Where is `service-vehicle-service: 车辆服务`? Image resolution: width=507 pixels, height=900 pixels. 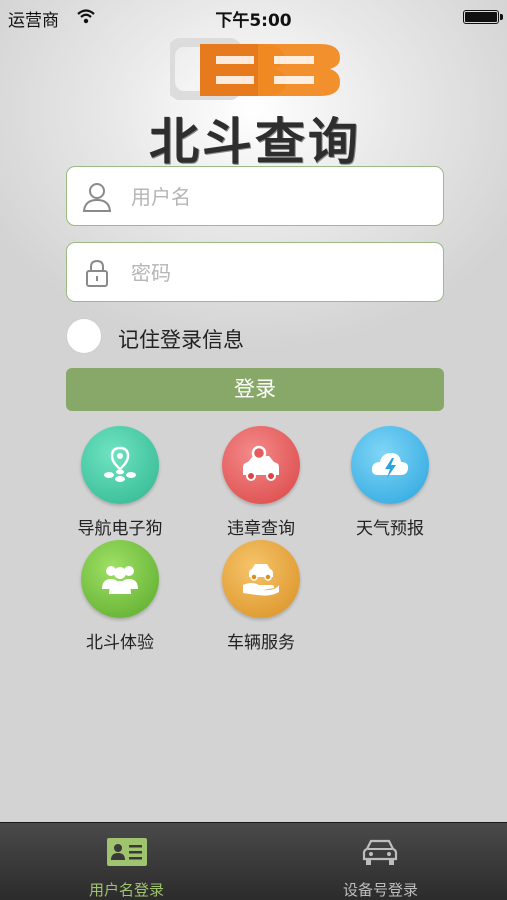
service-vehicle-service: 车辆服务 is located at coordinates (261, 596).